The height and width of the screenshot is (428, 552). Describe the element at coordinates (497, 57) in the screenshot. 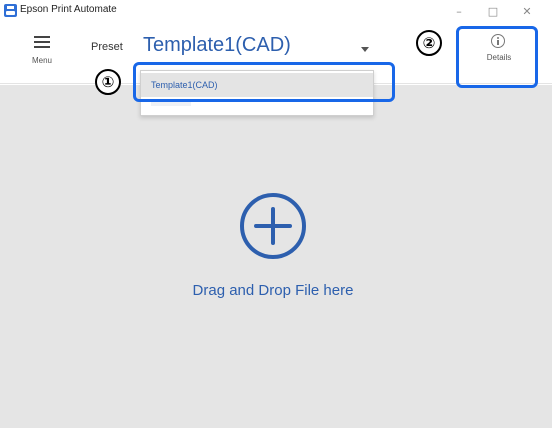

I see `callout-highlight-details` at that location.